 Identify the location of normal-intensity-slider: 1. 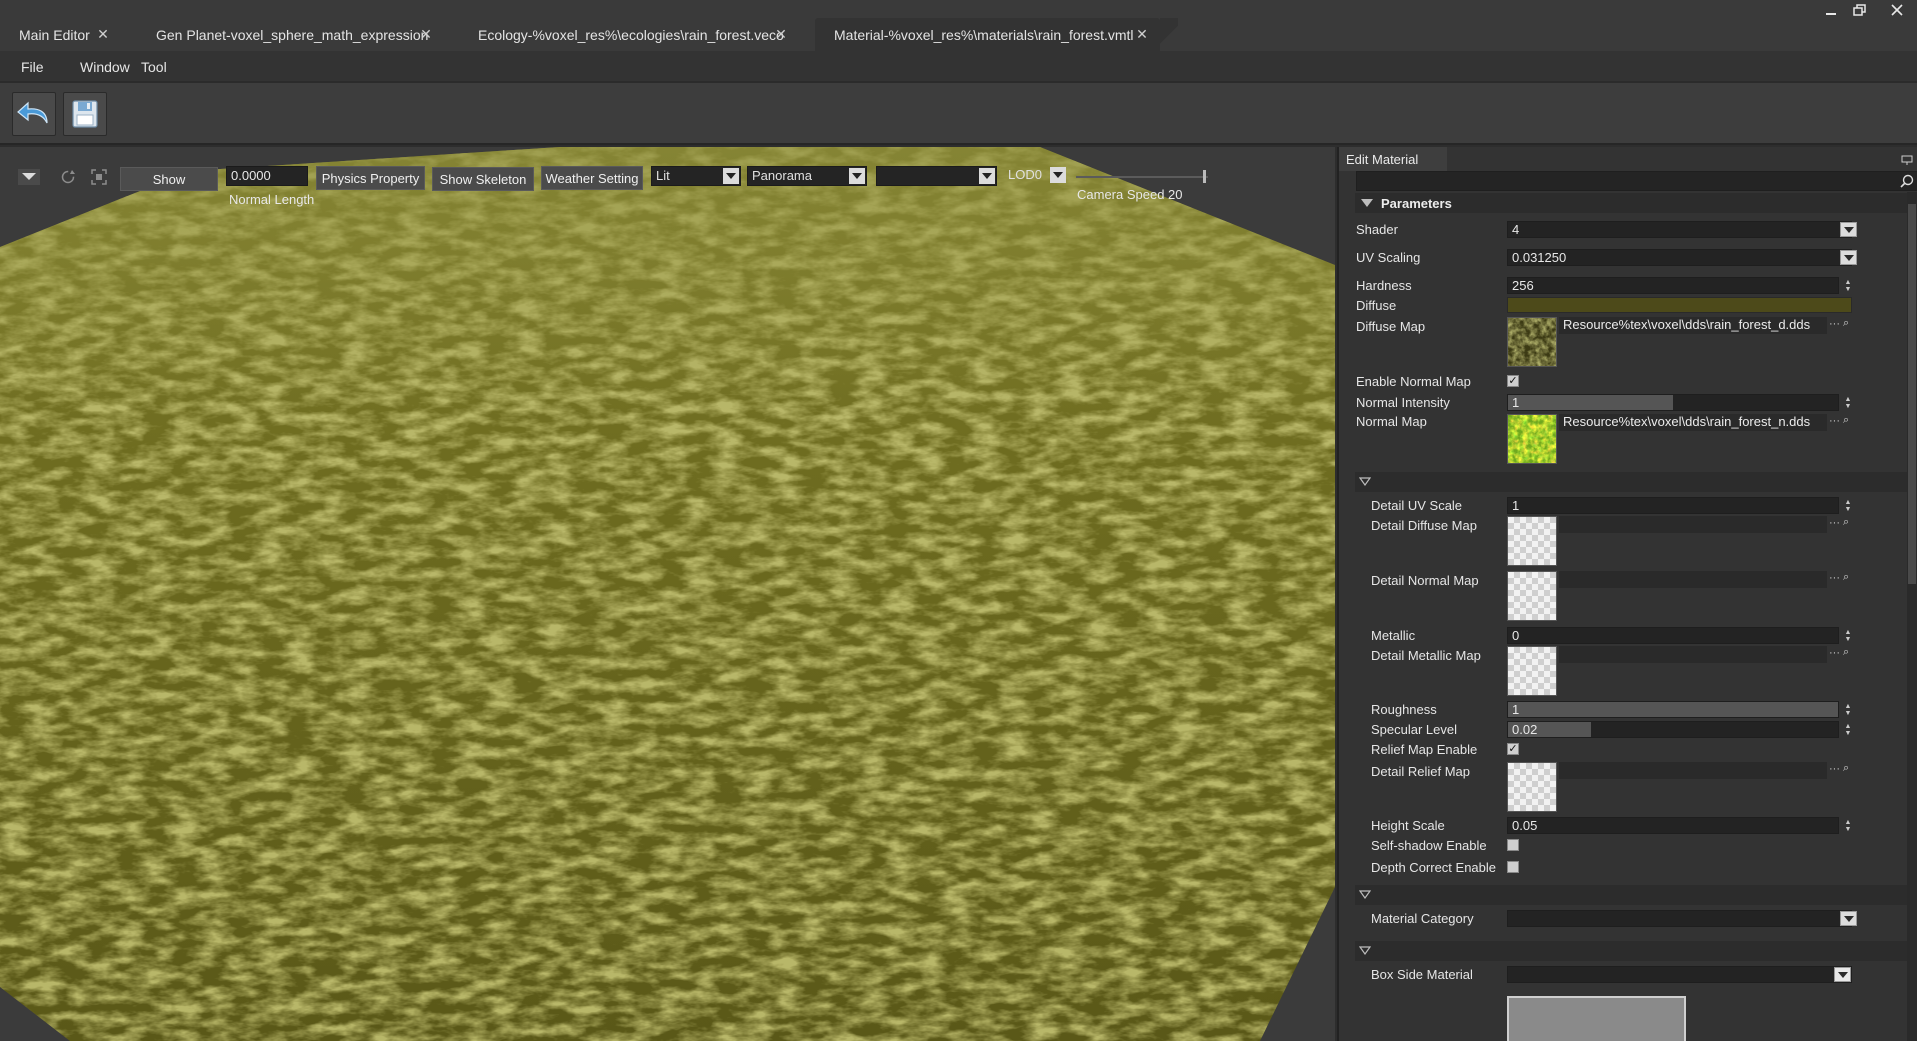
(1673, 402).